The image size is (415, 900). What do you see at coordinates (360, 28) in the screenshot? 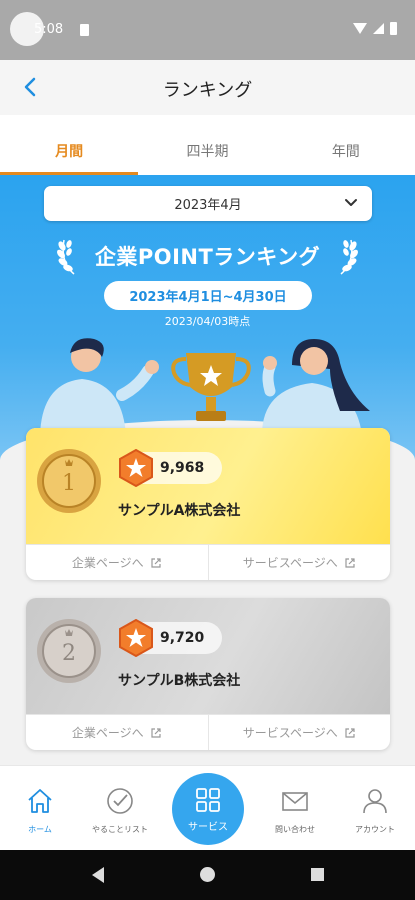
I see `wifi-icon` at bounding box center [360, 28].